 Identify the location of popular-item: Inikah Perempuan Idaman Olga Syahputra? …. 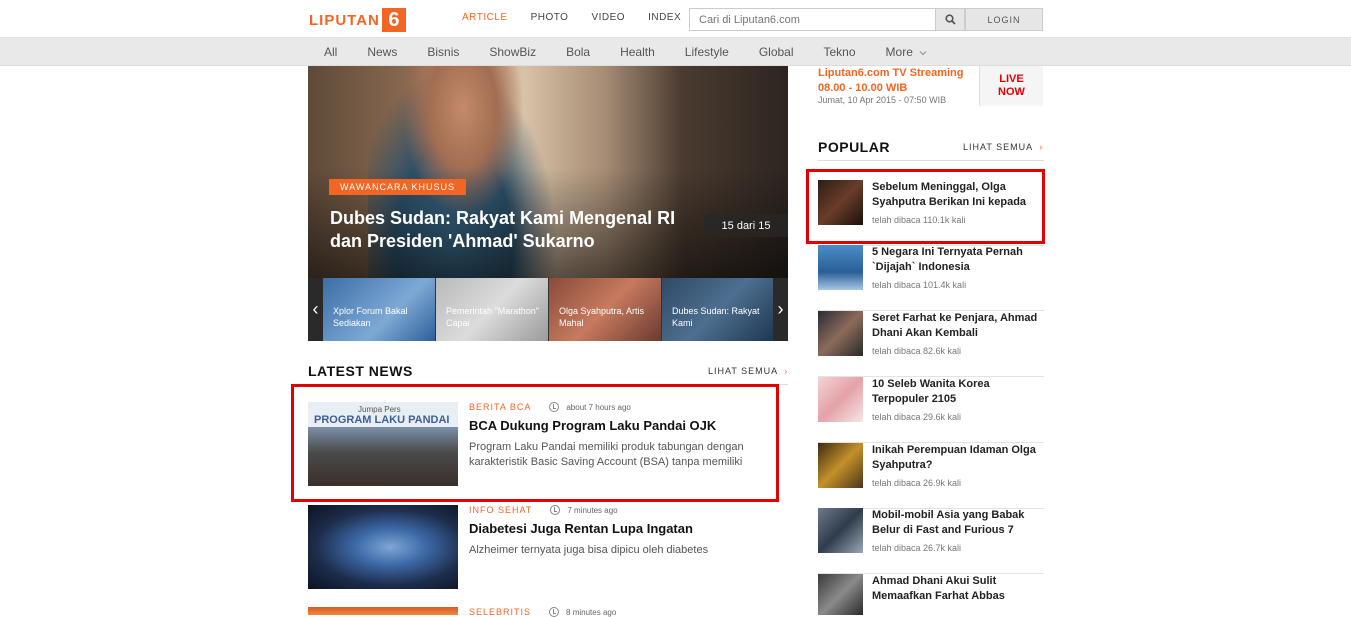
(931, 476).